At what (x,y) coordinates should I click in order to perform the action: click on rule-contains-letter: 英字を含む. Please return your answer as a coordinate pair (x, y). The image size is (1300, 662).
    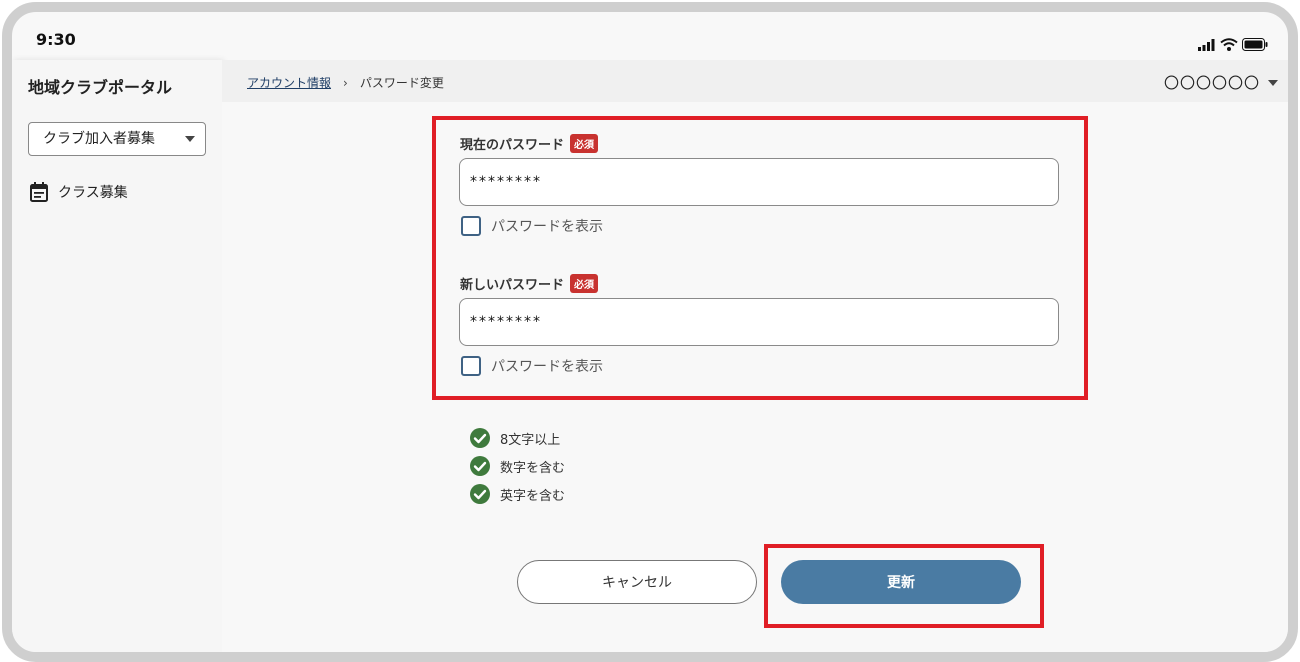
    Looking at the image, I should click on (517, 494).